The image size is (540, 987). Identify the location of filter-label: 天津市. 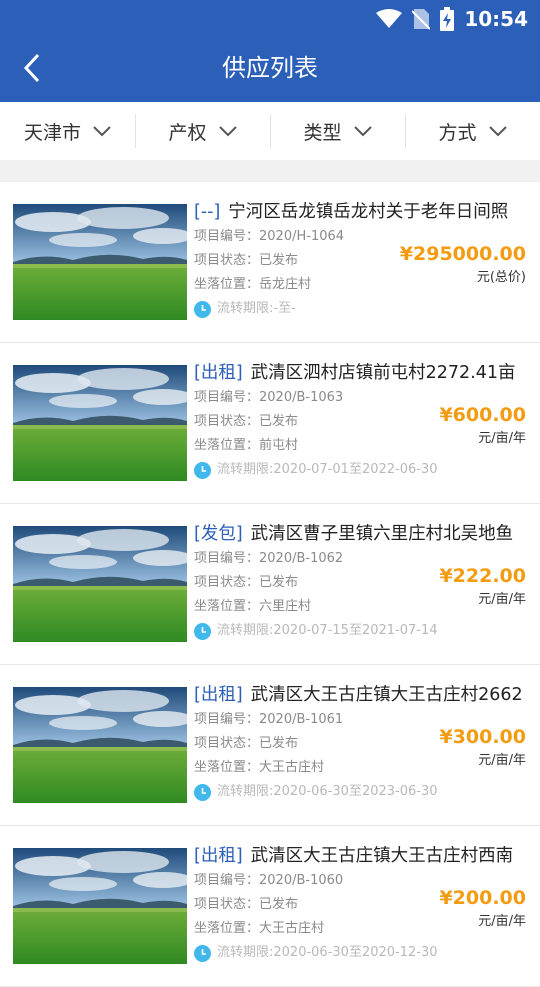
(52, 132).